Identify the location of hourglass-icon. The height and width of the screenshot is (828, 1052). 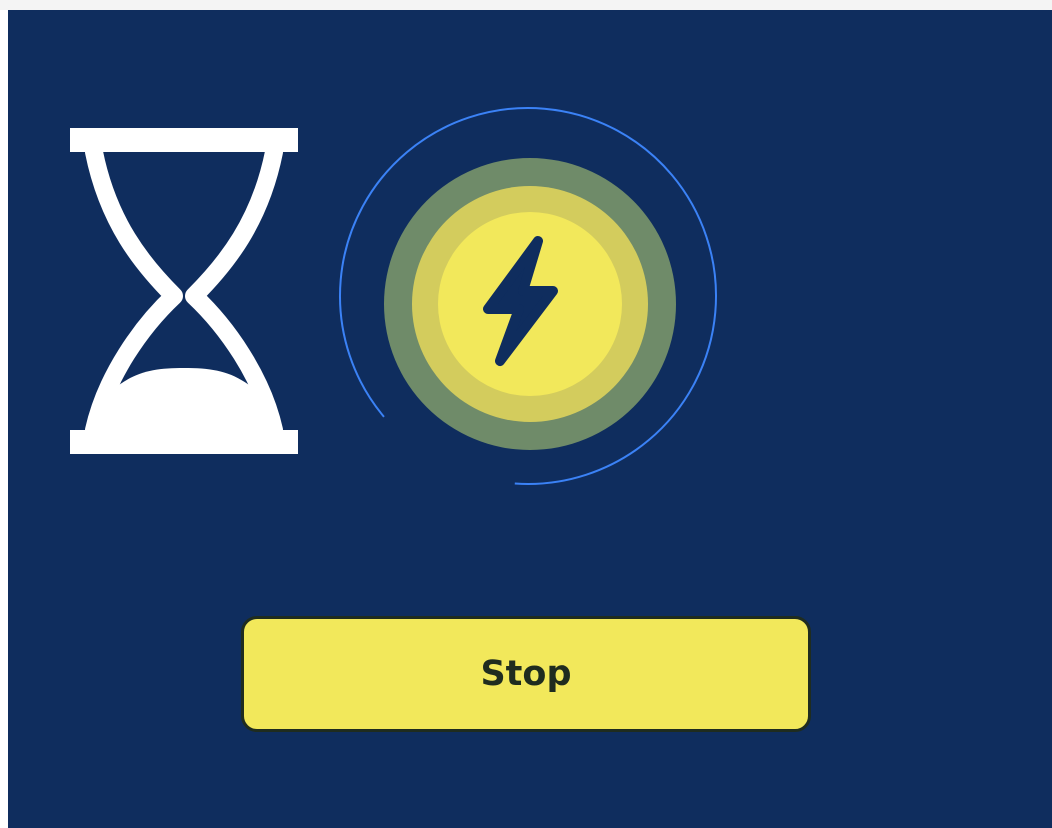
(184, 291).